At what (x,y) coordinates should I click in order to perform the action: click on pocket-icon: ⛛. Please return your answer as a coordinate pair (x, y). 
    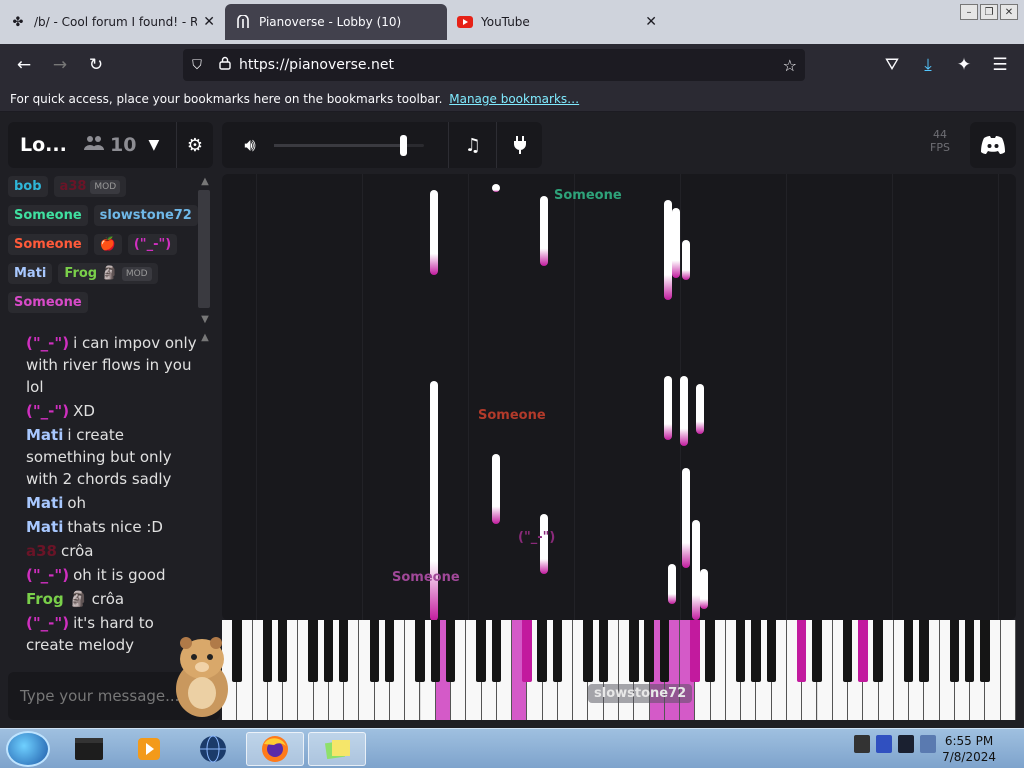
    Looking at the image, I should click on (892, 65).